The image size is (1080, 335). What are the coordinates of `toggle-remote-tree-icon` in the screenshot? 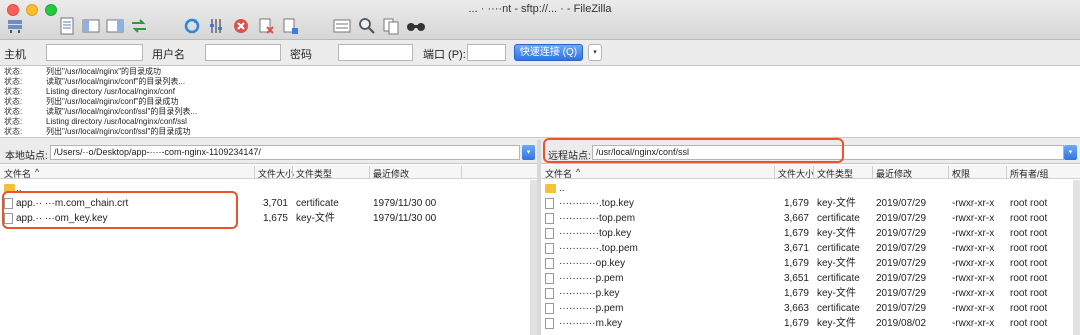 It's located at (115, 26).